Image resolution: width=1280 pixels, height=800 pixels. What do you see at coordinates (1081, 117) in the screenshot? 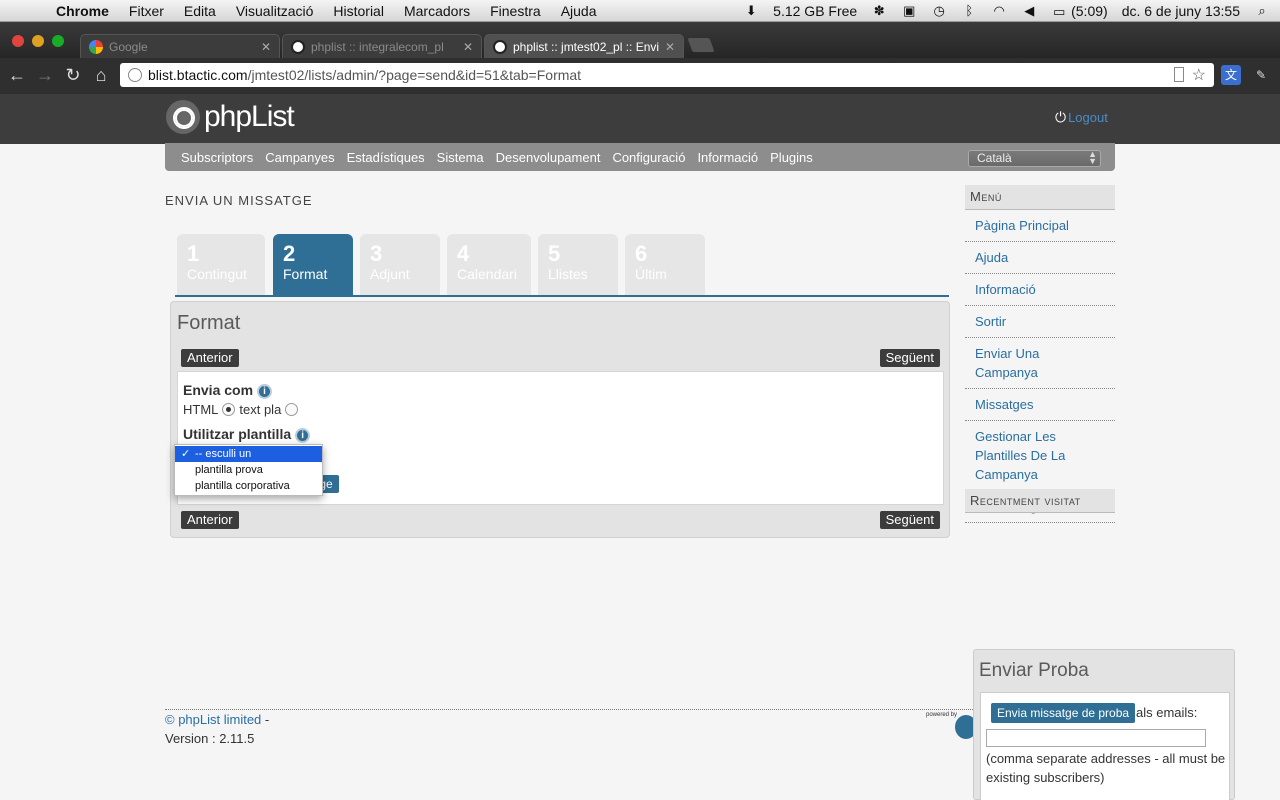
I see `logout-link: ⏻ Logout` at bounding box center [1081, 117].